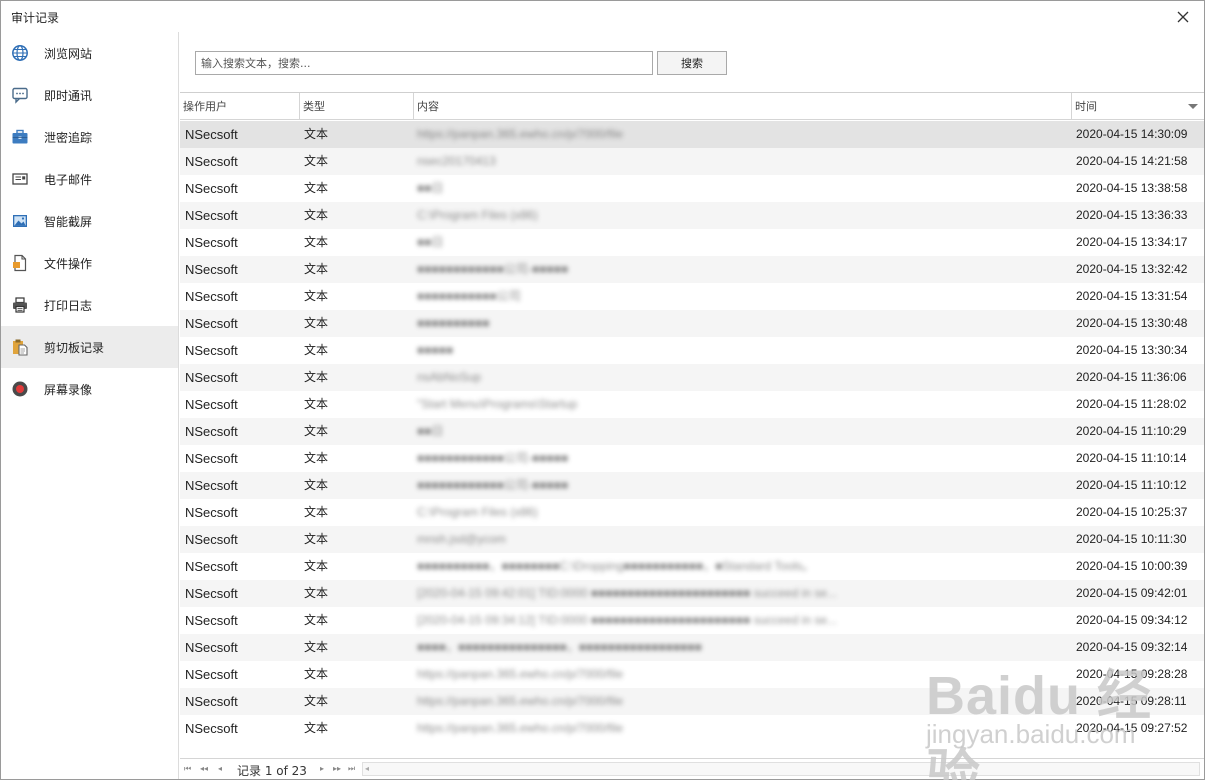  I want to click on table-row: NSecsoft 文本 ■■■■■ 2020-04-15 13:30:34, so click(692, 350).